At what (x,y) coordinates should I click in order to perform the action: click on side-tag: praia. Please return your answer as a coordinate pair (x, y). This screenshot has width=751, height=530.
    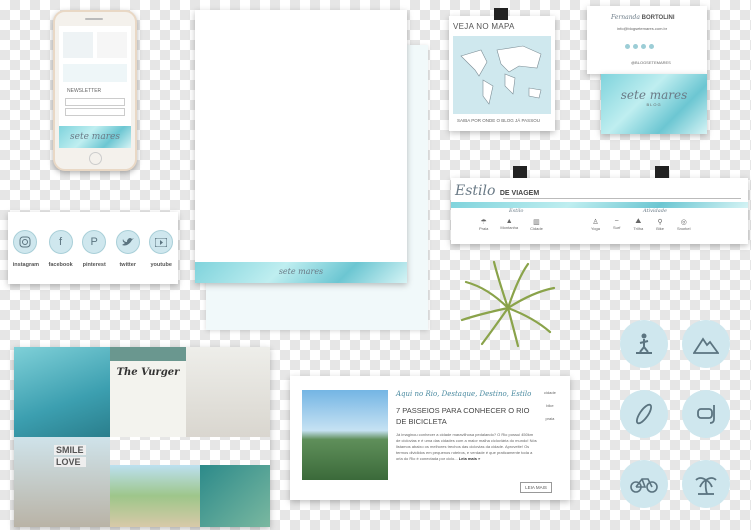
    Looking at the image, I should click on (549, 418).